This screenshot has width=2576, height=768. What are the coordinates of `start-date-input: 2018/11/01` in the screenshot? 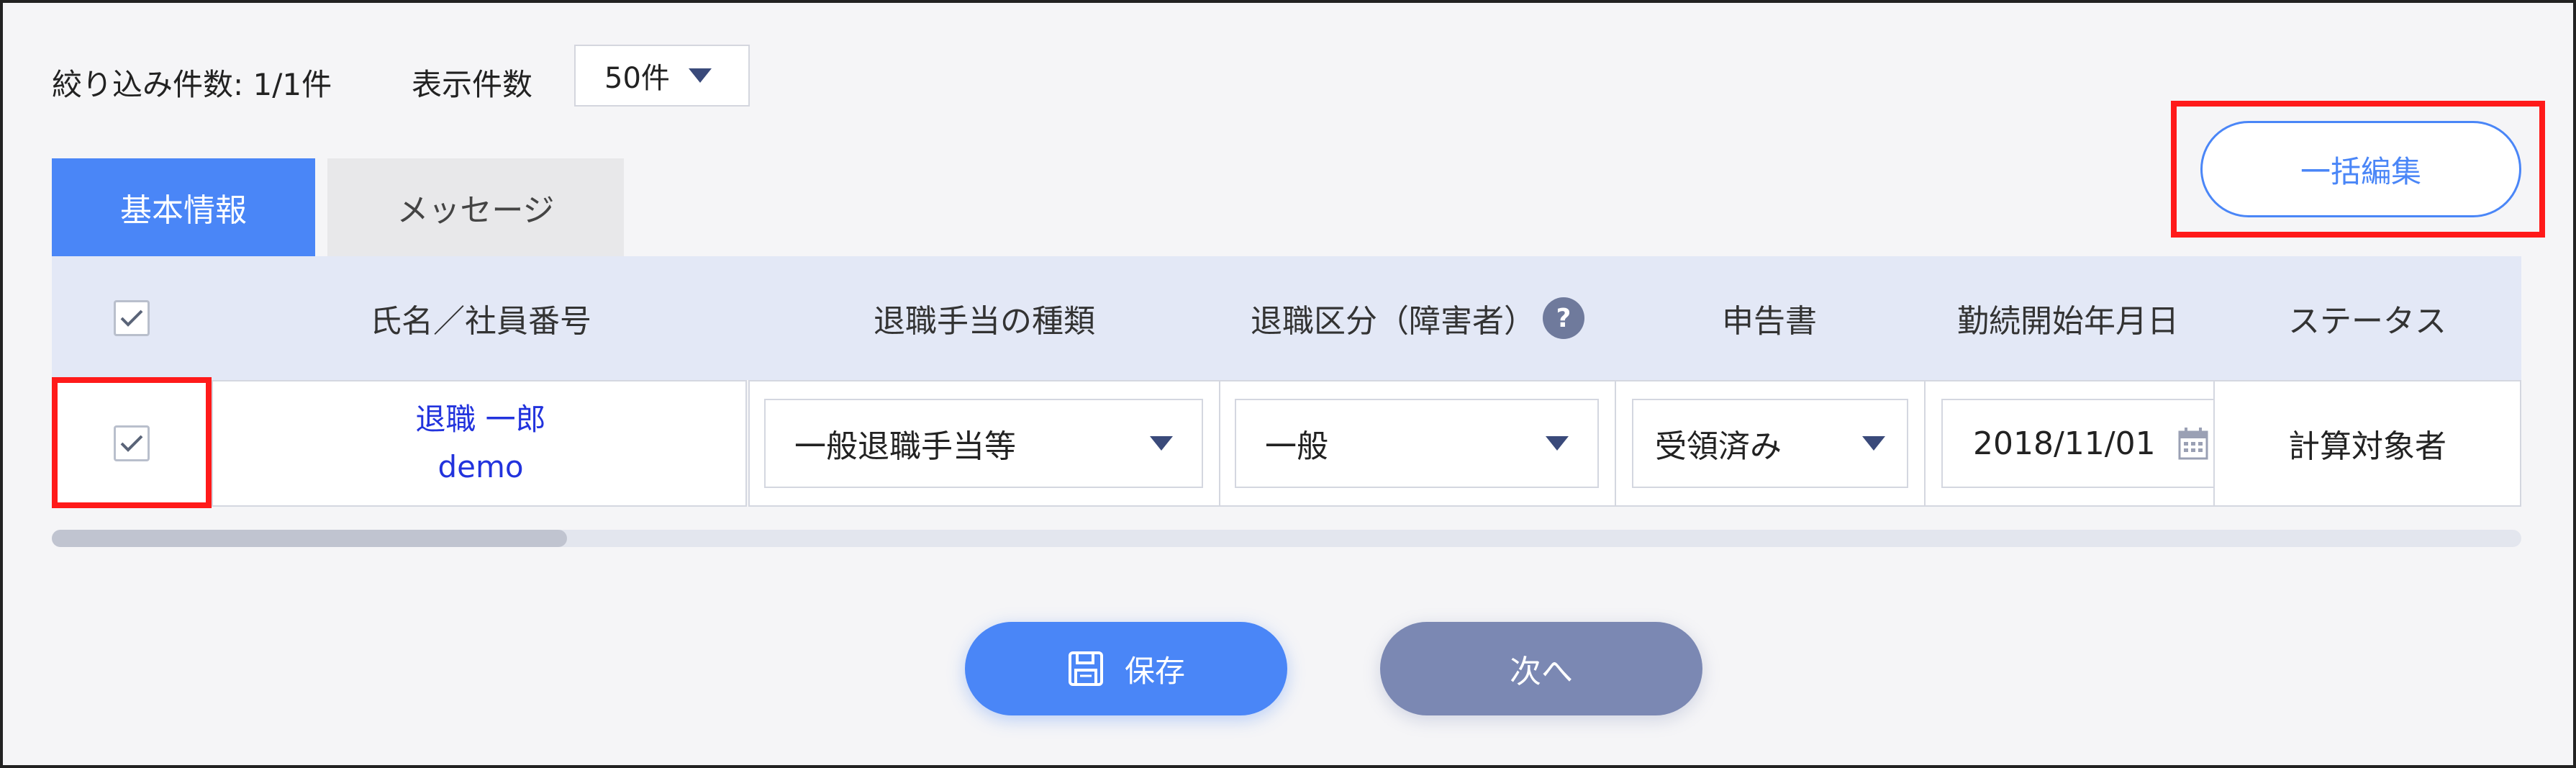 It's located at (2078, 444).